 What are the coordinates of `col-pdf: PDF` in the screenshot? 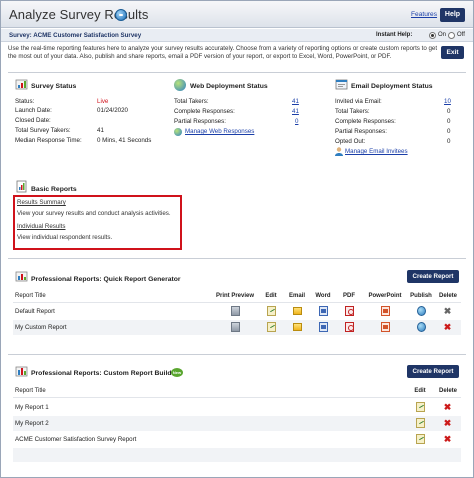 It's located at (349, 296).